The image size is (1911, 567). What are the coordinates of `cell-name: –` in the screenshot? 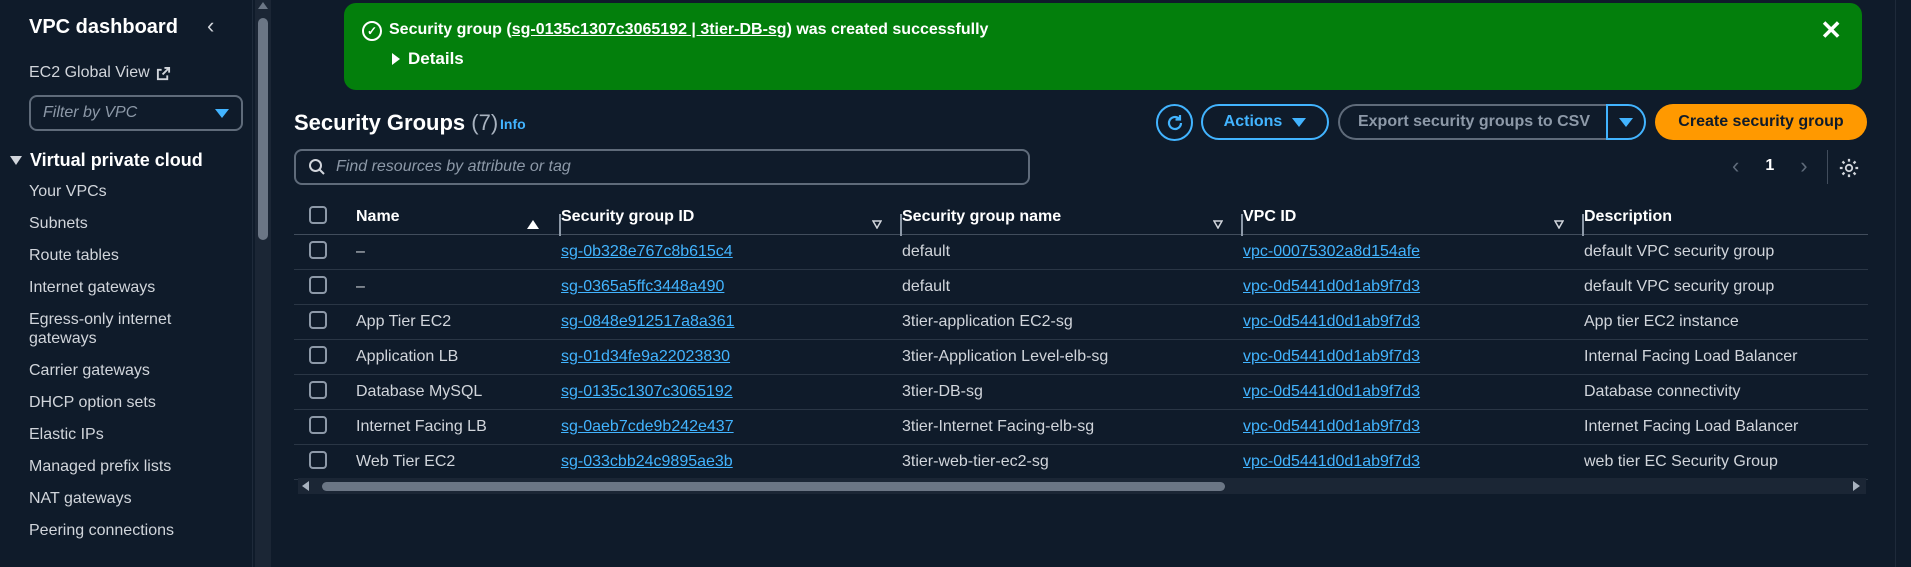 It's located at (360, 286).